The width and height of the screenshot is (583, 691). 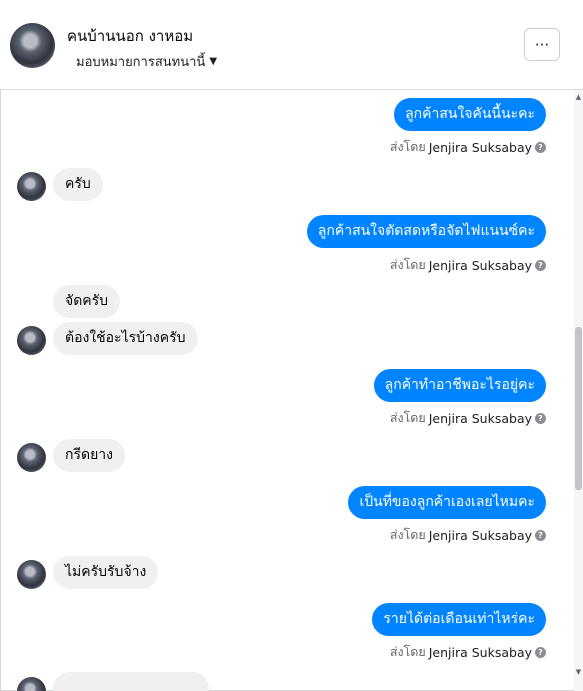 What do you see at coordinates (213, 61) in the screenshot?
I see `caret-down-icon: ▼` at bounding box center [213, 61].